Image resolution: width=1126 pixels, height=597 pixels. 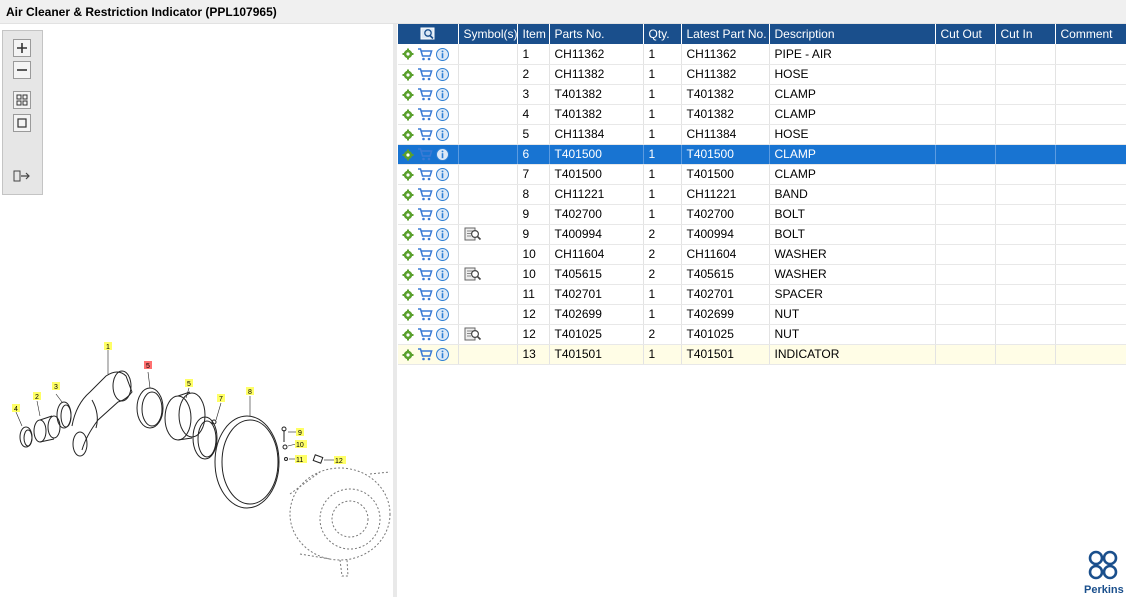 I want to click on column-header-symbols: Symbol(s), so click(x=488, y=34).